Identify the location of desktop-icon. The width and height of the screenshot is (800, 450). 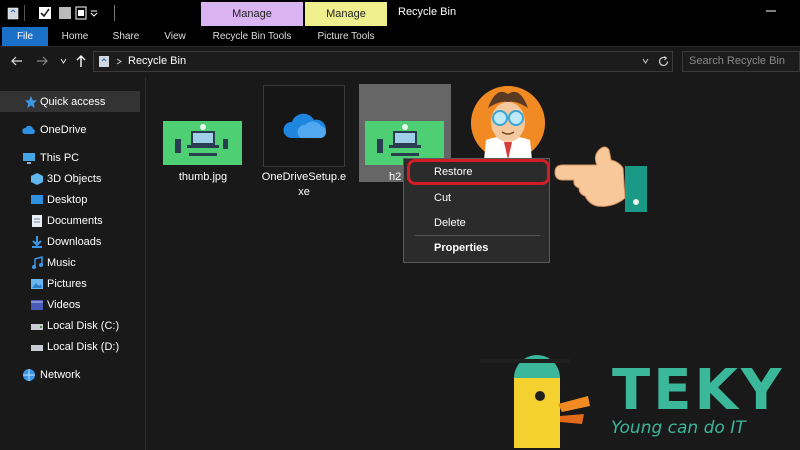
(37, 199).